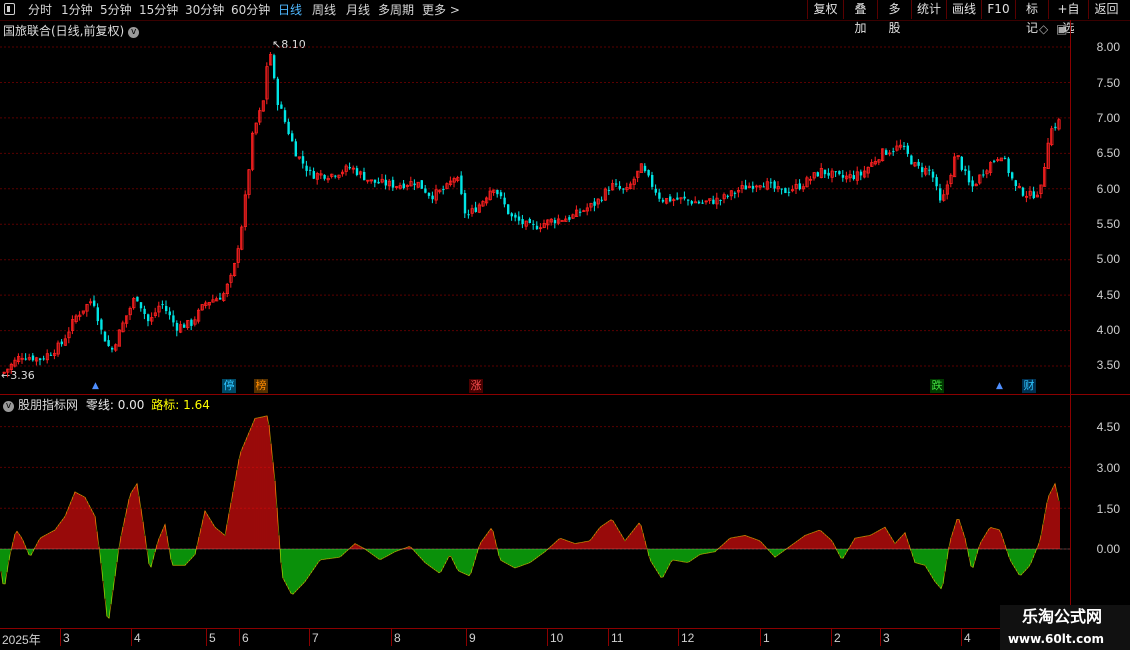 The height and width of the screenshot is (650, 1130). Describe the element at coordinates (250, 10) in the screenshot. I see `period-tab-60min: 60分钟` at that location.